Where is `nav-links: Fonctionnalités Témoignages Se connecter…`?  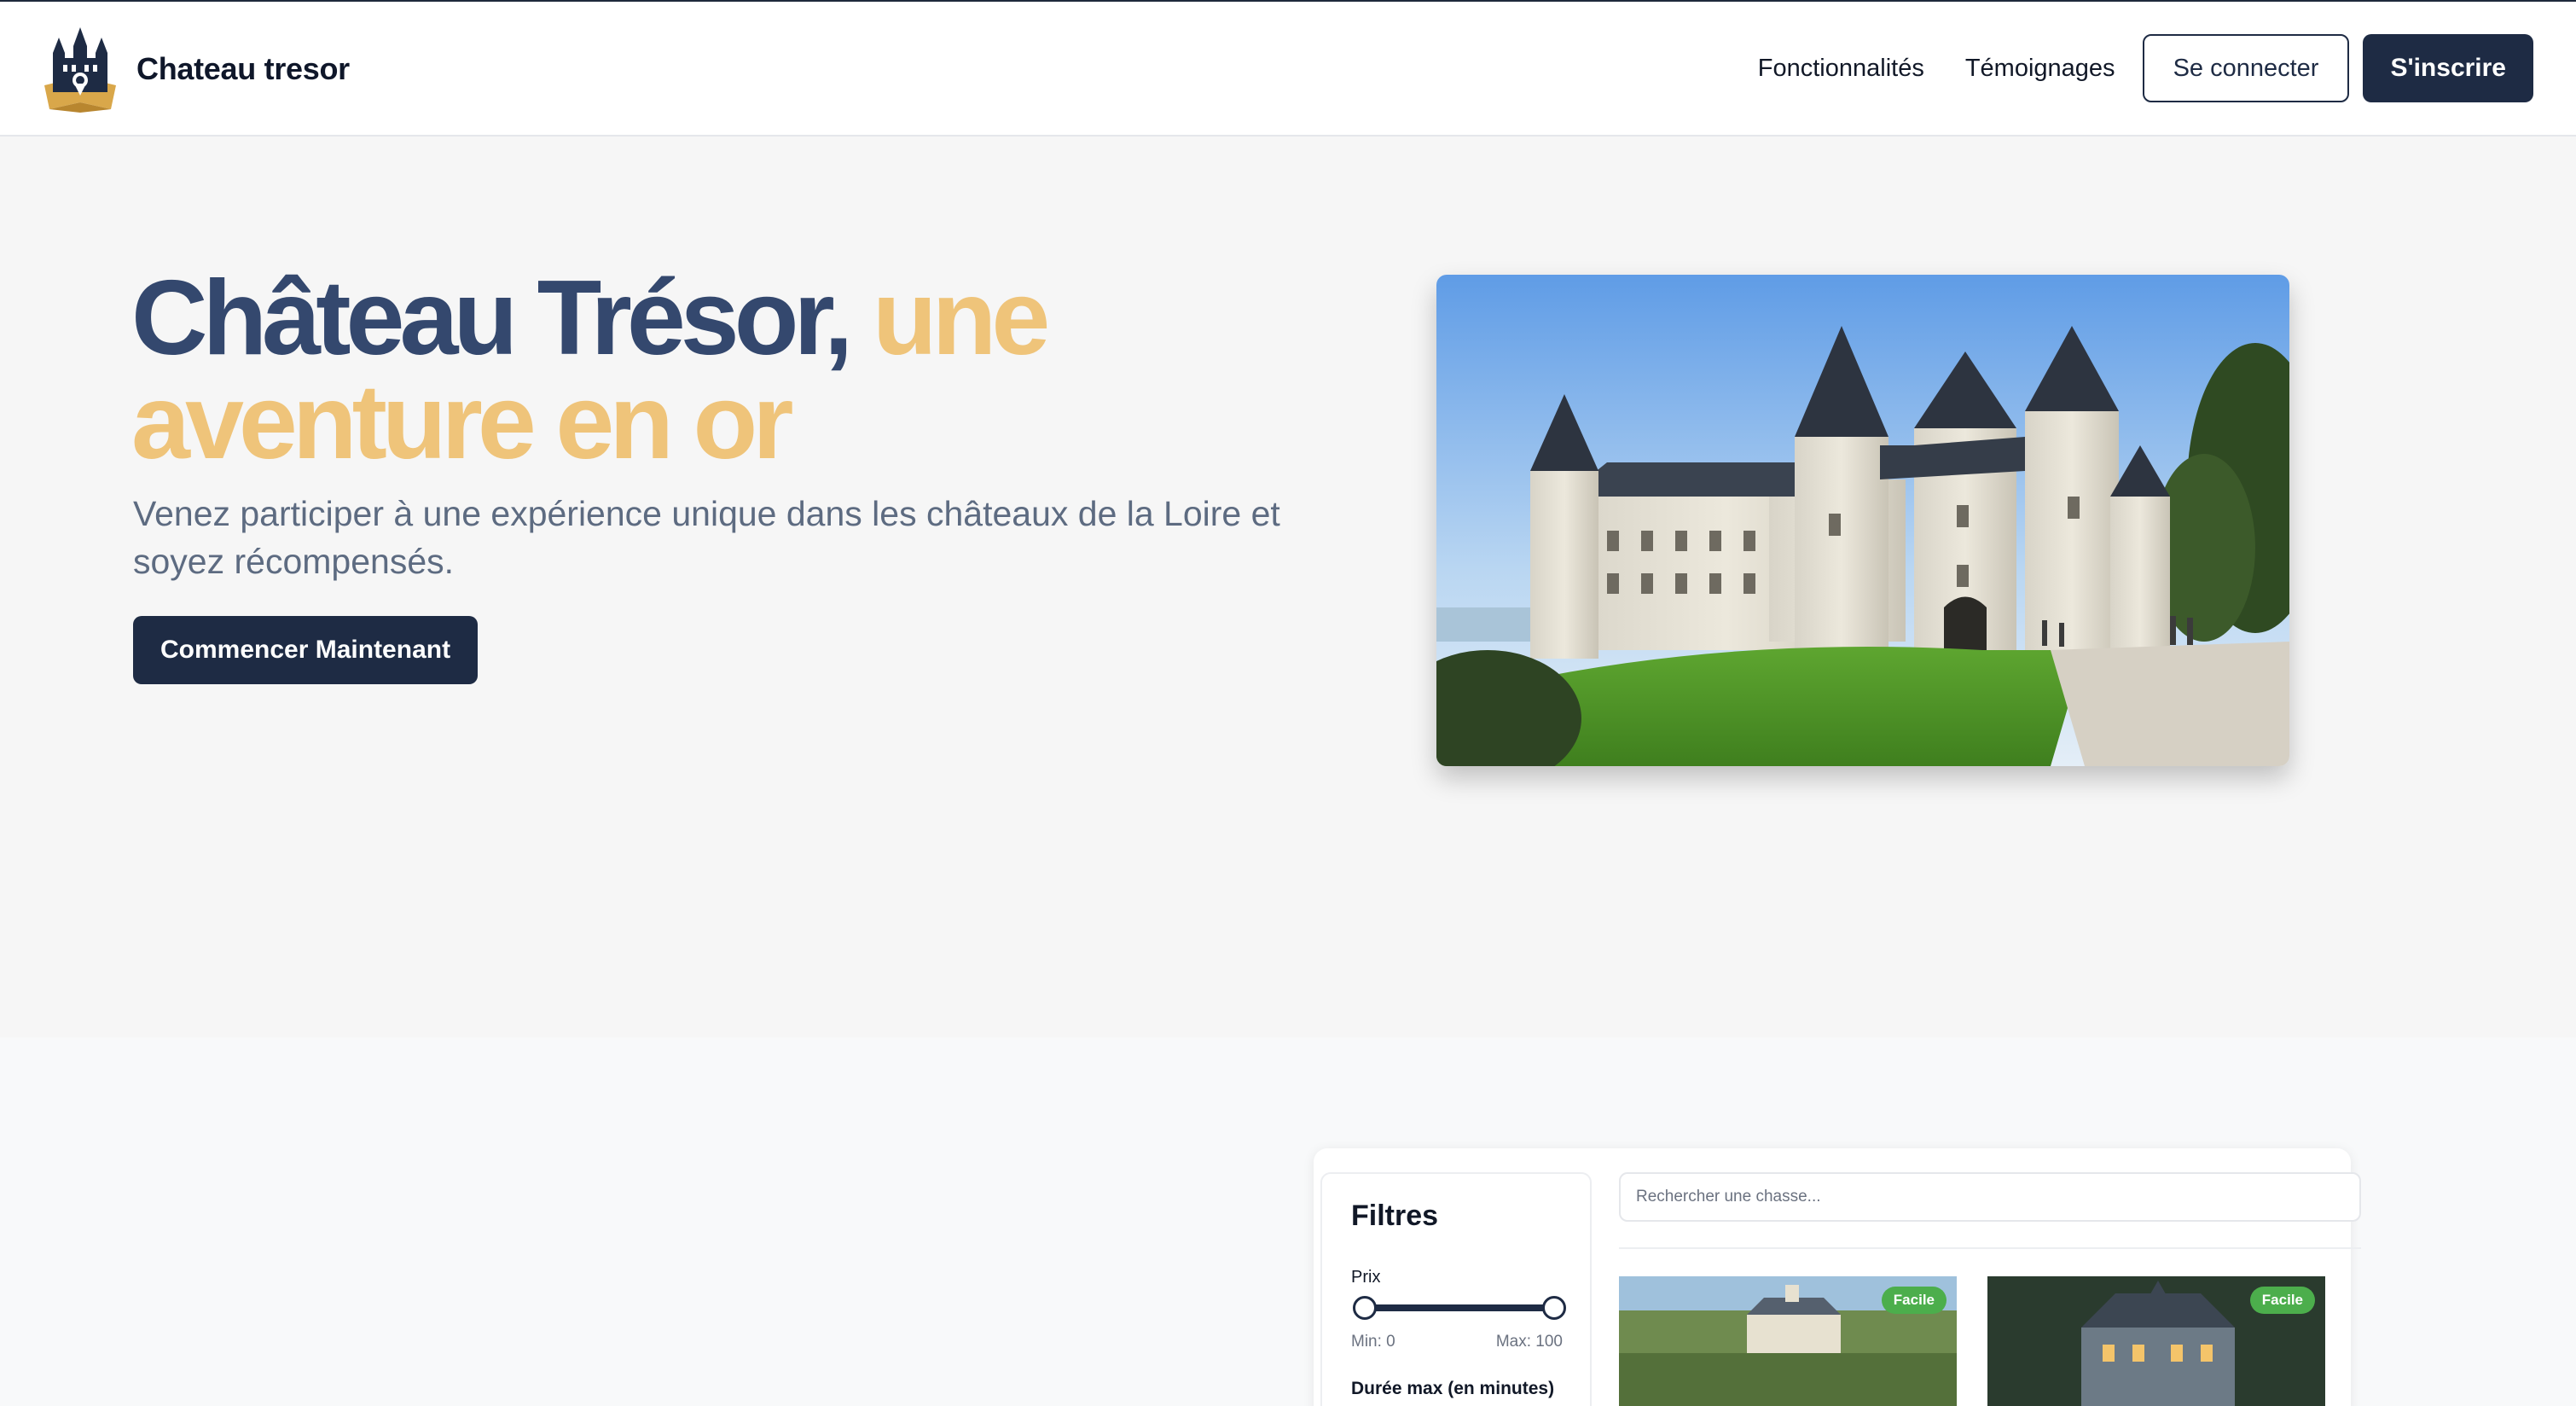 nav-links: Fonctionnalités Témoignages Se connecter… is located at coordinates (2145, 68).